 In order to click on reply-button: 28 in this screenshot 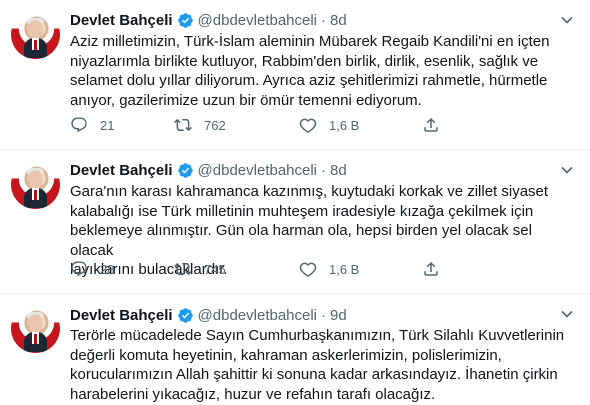, I will do `click(92, 269)`.